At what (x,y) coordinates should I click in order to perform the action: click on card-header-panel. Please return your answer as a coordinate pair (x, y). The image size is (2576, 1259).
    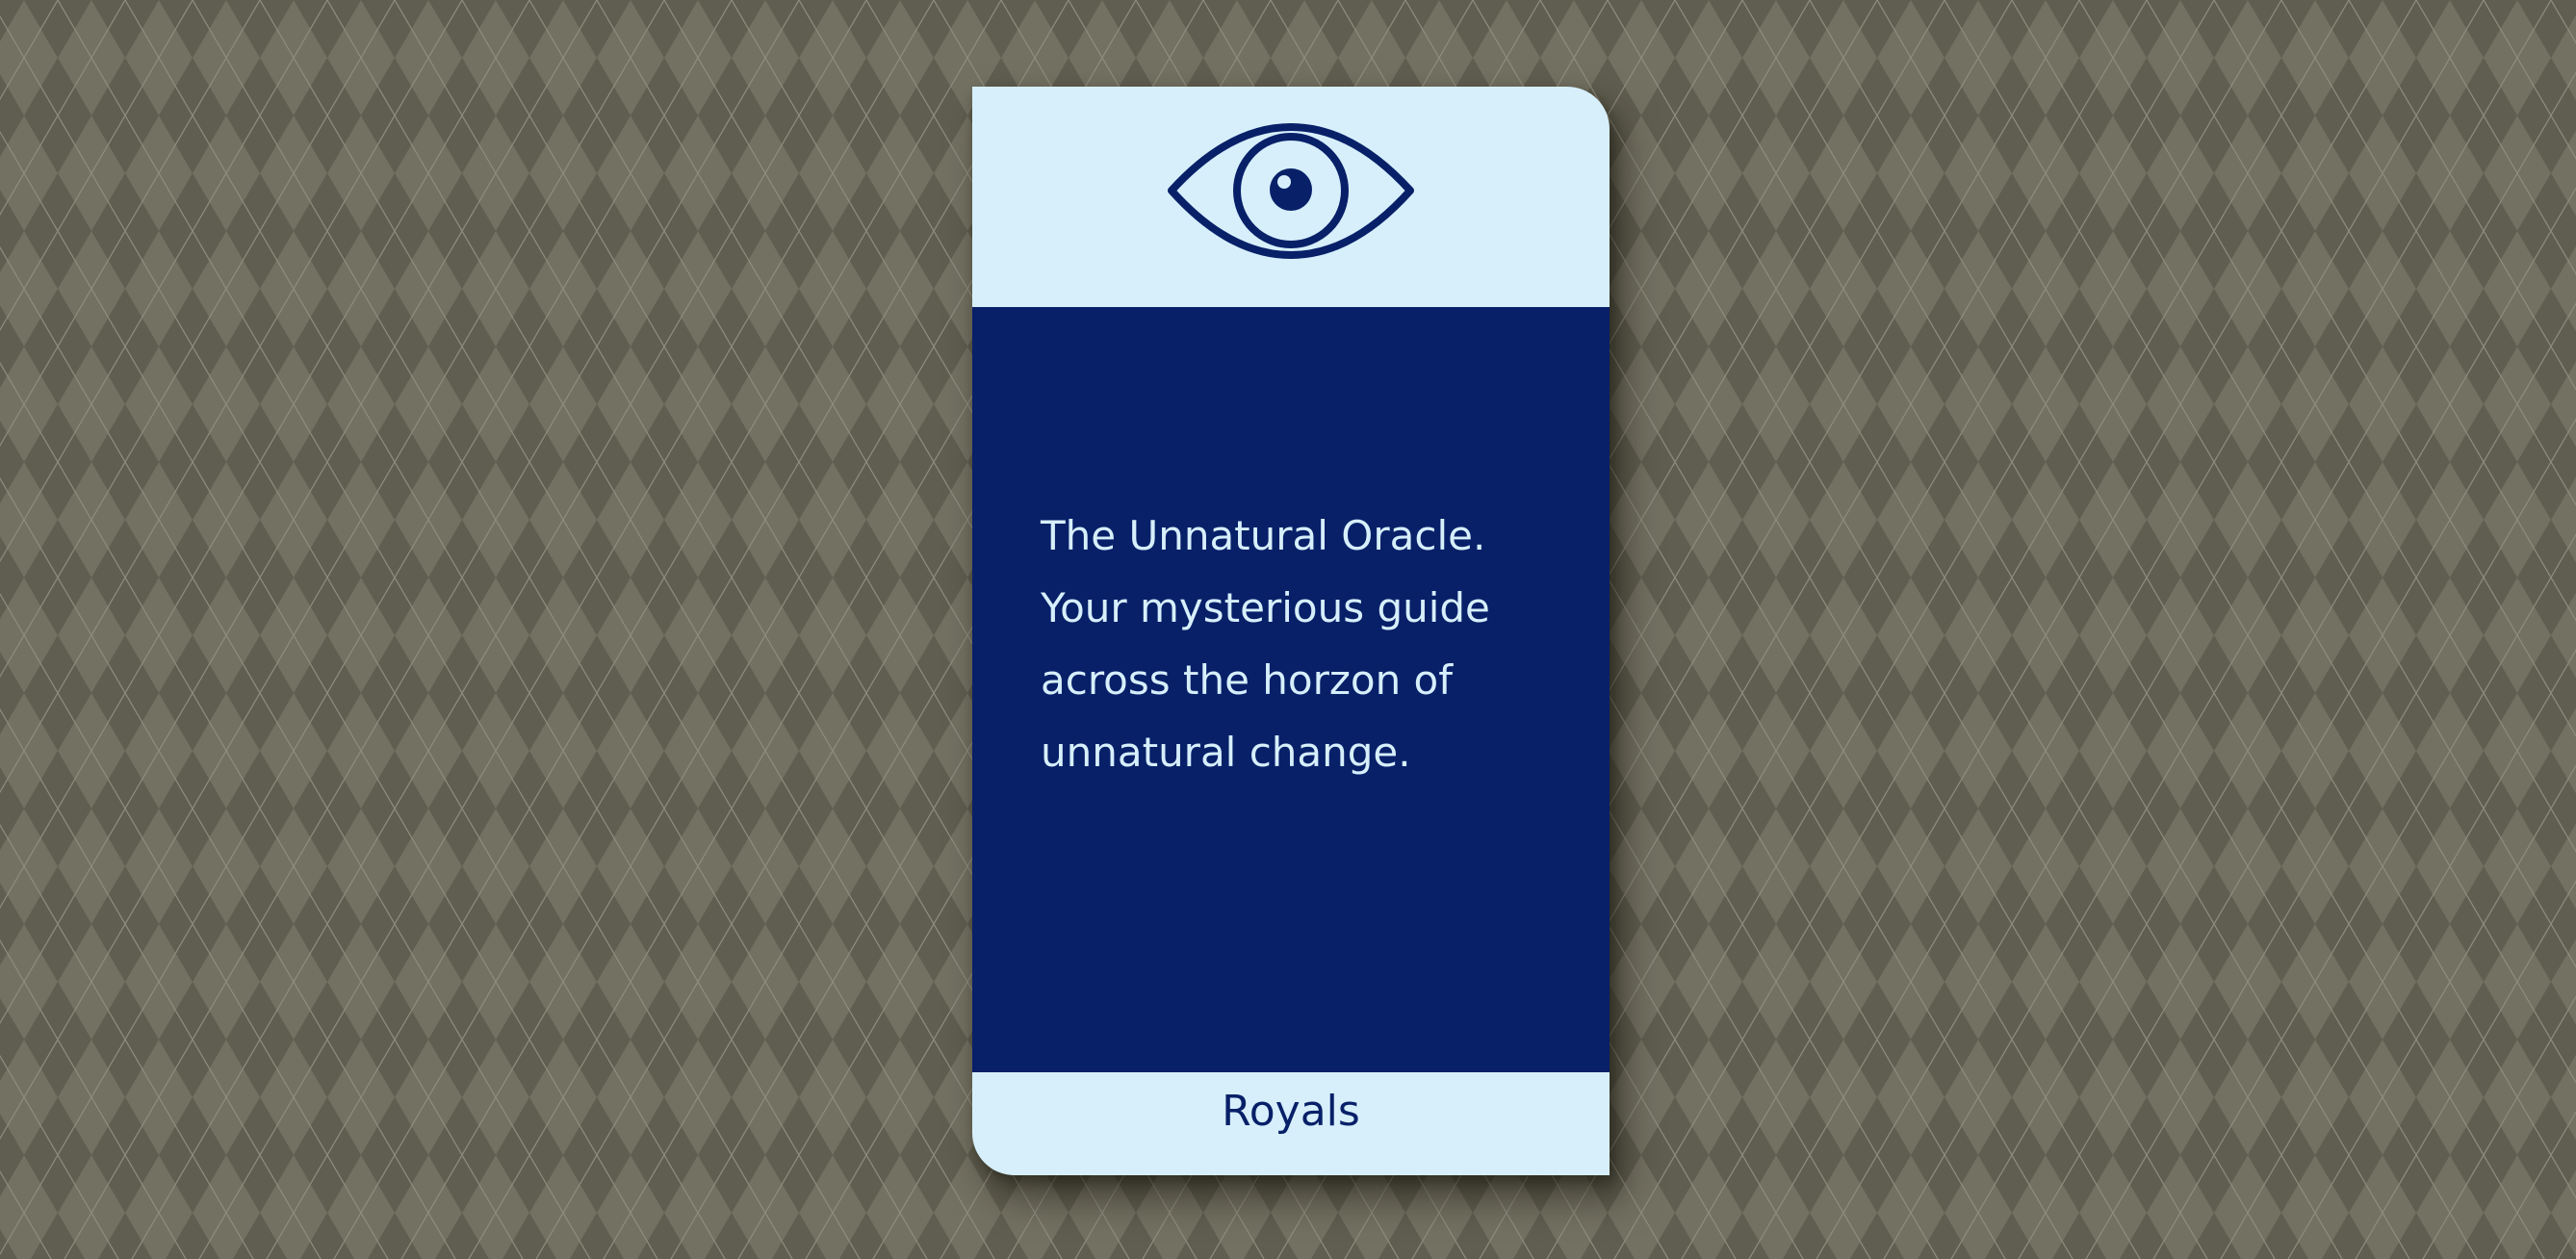
    Looking at the image, I should click on (1291, 197).